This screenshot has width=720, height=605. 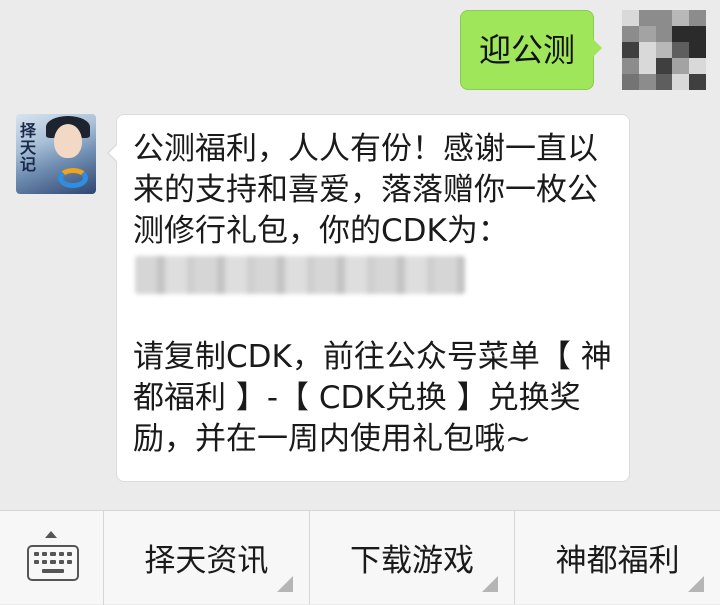 I want to click on game-logo-text: 择天记, so click(x=28, y=147).